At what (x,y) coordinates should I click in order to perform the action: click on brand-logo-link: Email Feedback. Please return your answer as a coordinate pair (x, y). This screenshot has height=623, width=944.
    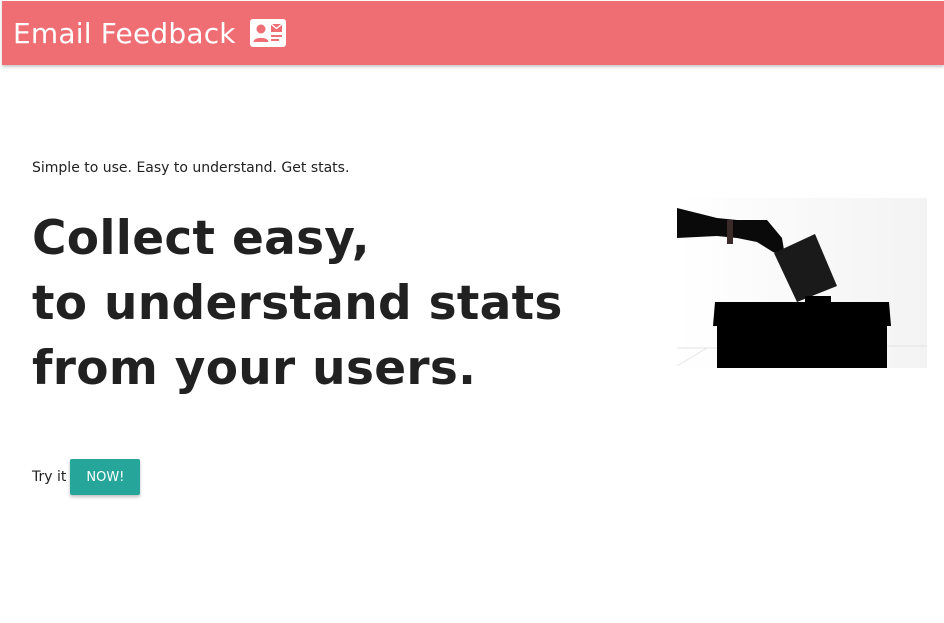
    Looking at the image, I should click on (149, 33).